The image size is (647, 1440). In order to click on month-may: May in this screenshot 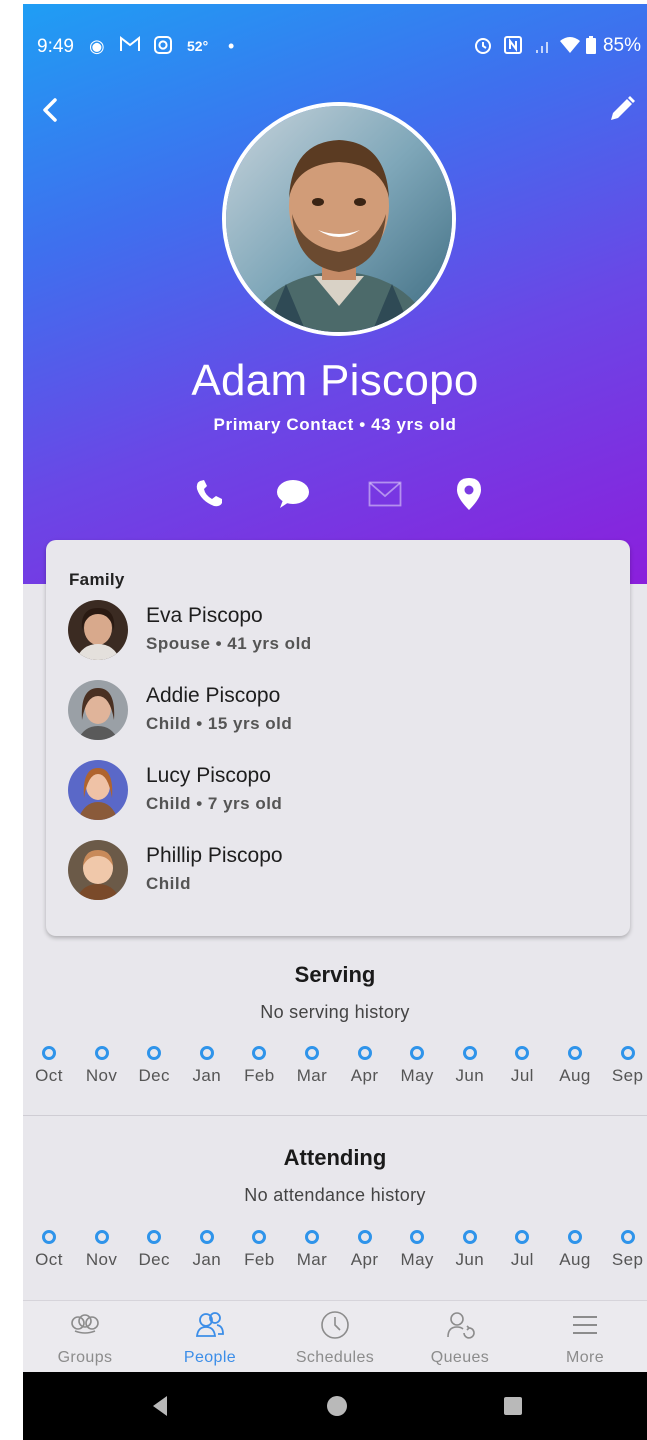, I will do `click(417, 1250)`.